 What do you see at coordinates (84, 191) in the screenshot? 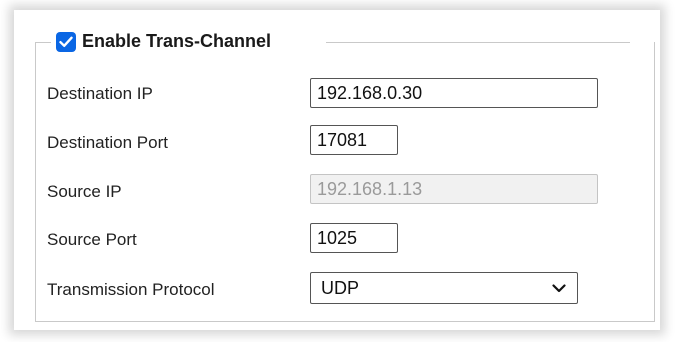
I see `source-ip-label: Source IP` at bounding box center [84, 191].